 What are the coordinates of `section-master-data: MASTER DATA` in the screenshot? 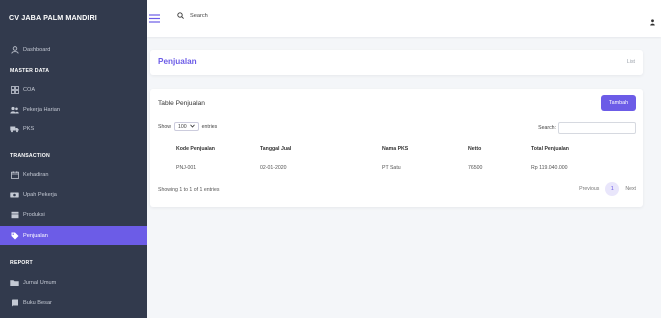 It's located at (30, 71).